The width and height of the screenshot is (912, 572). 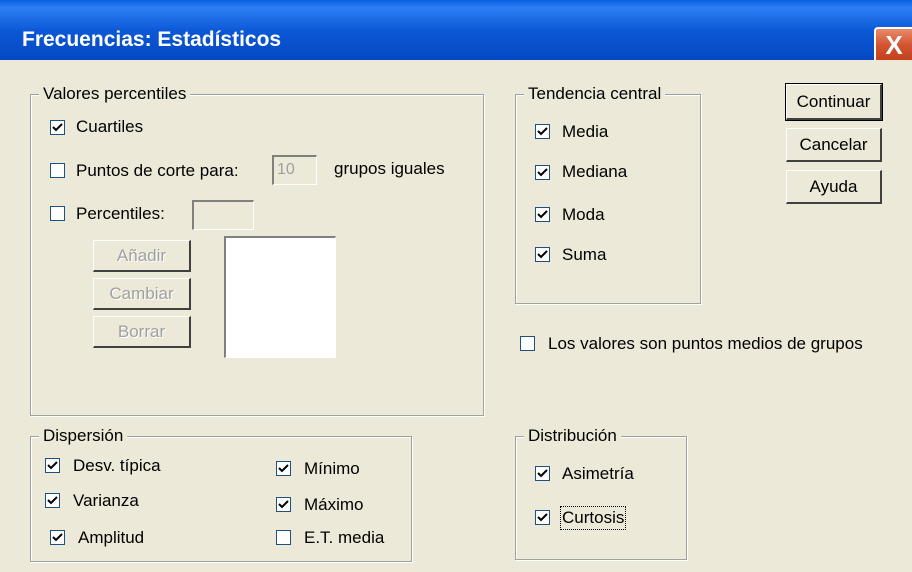 I want to click on equal-groups-label: grupos iguales, so click(x=389, y=168).